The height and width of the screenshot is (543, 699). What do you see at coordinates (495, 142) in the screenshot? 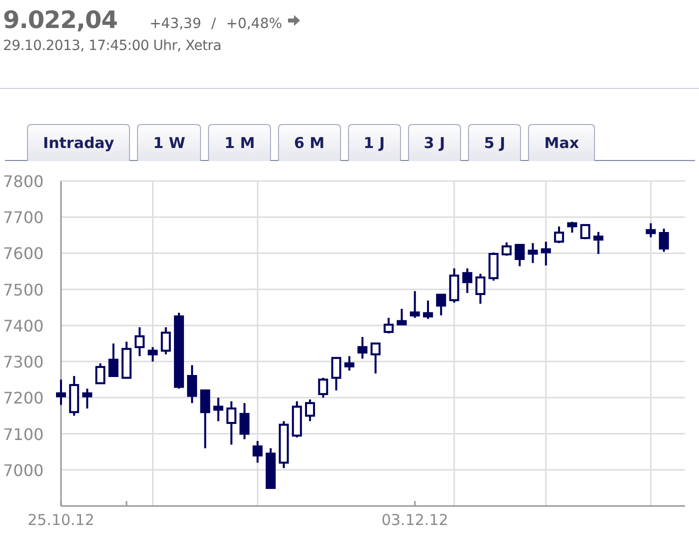
I see `period-tab: 5 J` at bounding box center [495, 142].